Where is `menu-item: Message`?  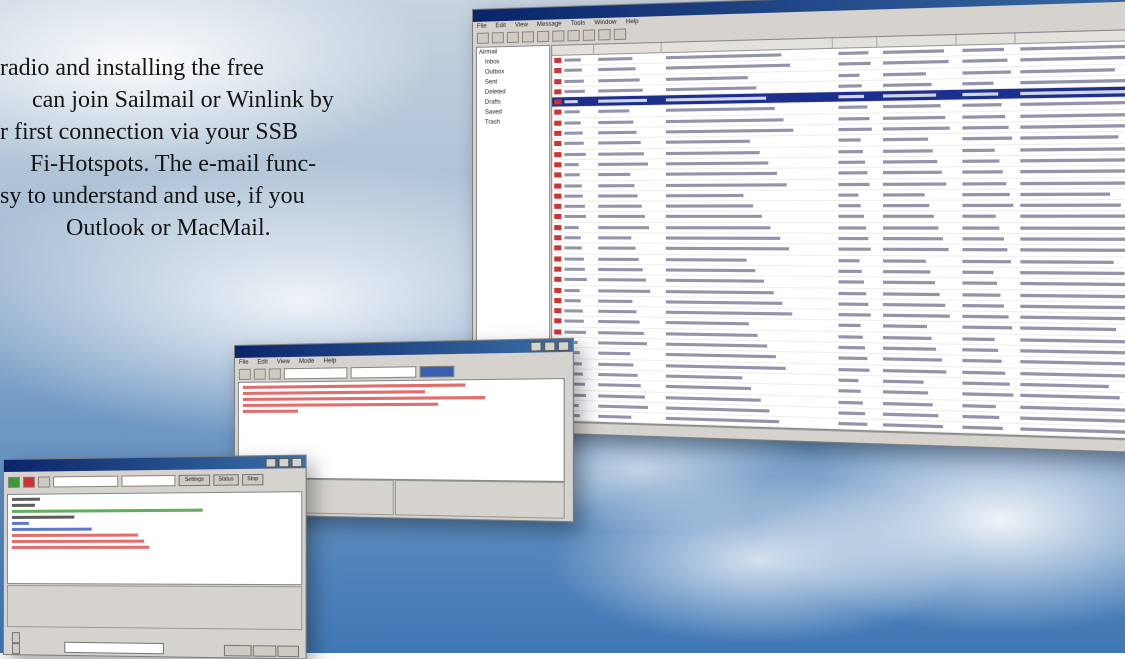 menu-item: Message is located at coordinates (549, 24).